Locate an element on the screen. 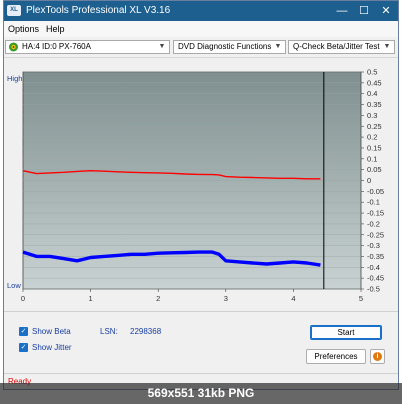 The height and width of the screenshot is (404, 402). x-tick-label: 4 is located at coordinates (293, 298).